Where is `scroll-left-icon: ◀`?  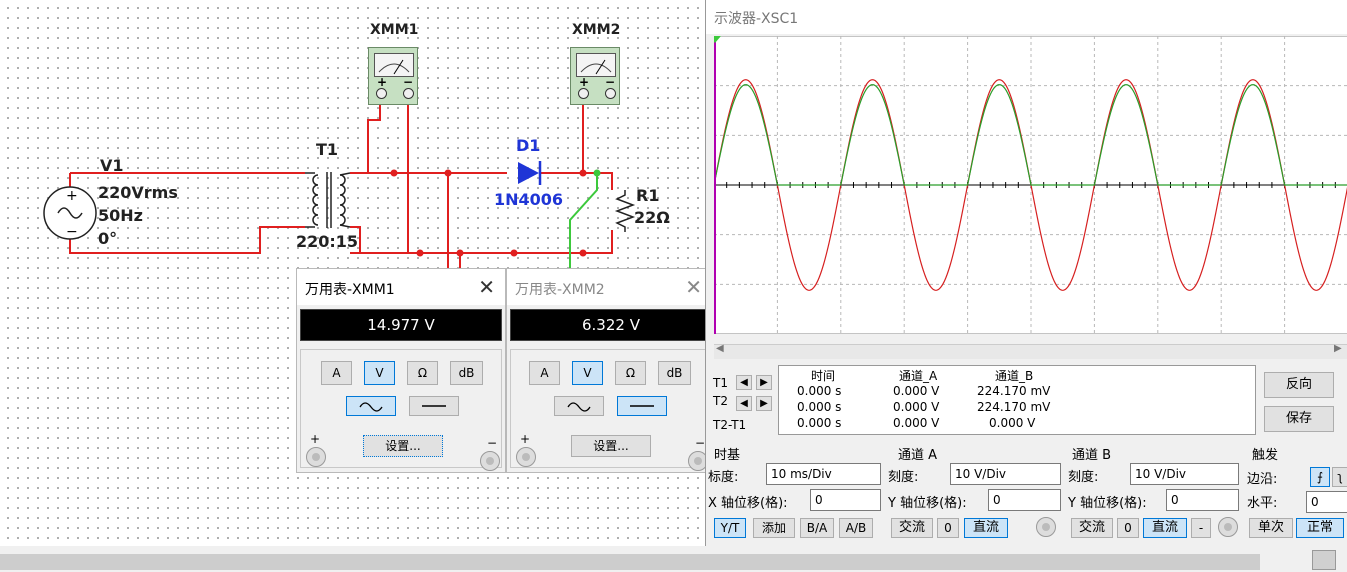
scroll-left-icon: ◀ is located at coordinates (720, 348).